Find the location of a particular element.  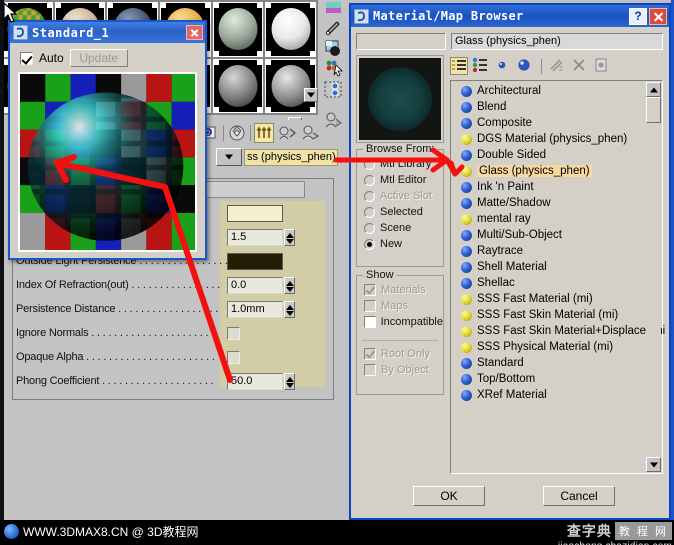

list-item: Standard is located at coordinates (548, 363).